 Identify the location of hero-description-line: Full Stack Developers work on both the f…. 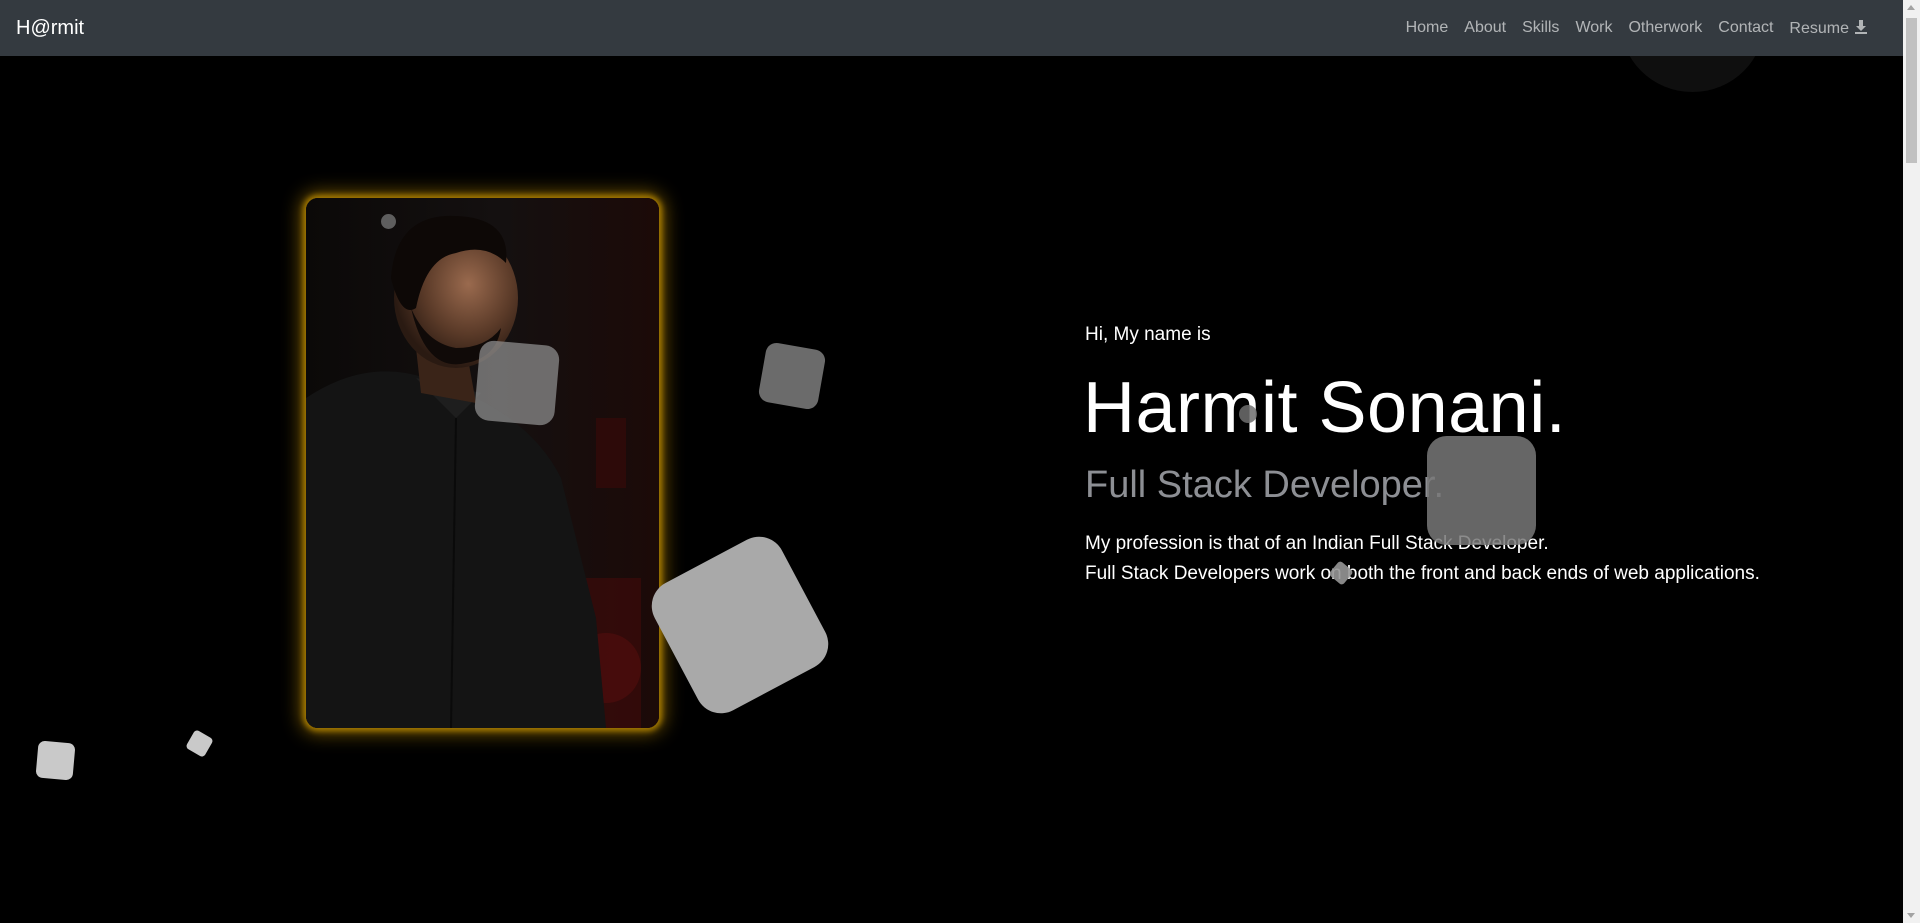
(1422, 573).